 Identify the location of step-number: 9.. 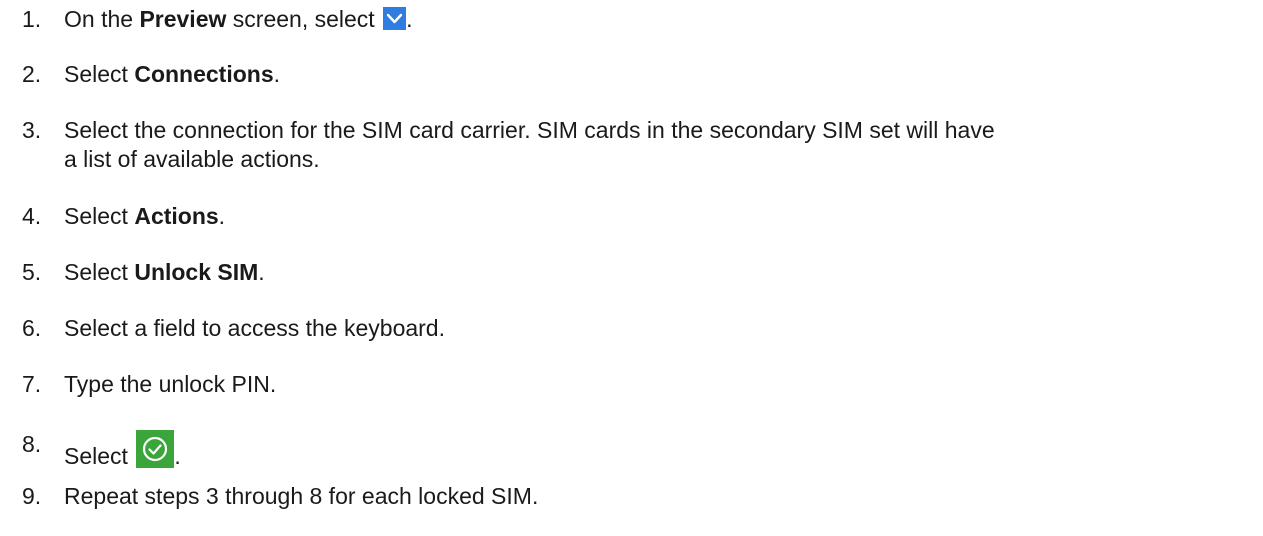
(32, 496).